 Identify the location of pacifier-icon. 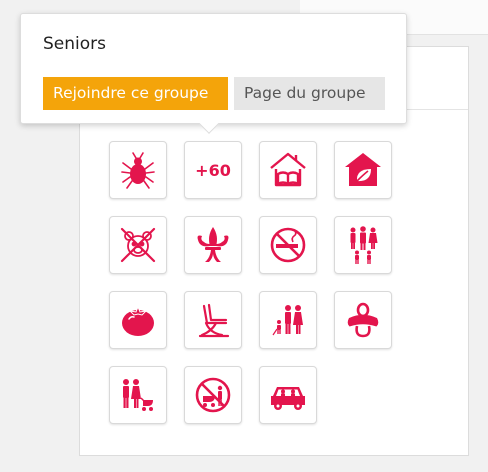
(363, 320).